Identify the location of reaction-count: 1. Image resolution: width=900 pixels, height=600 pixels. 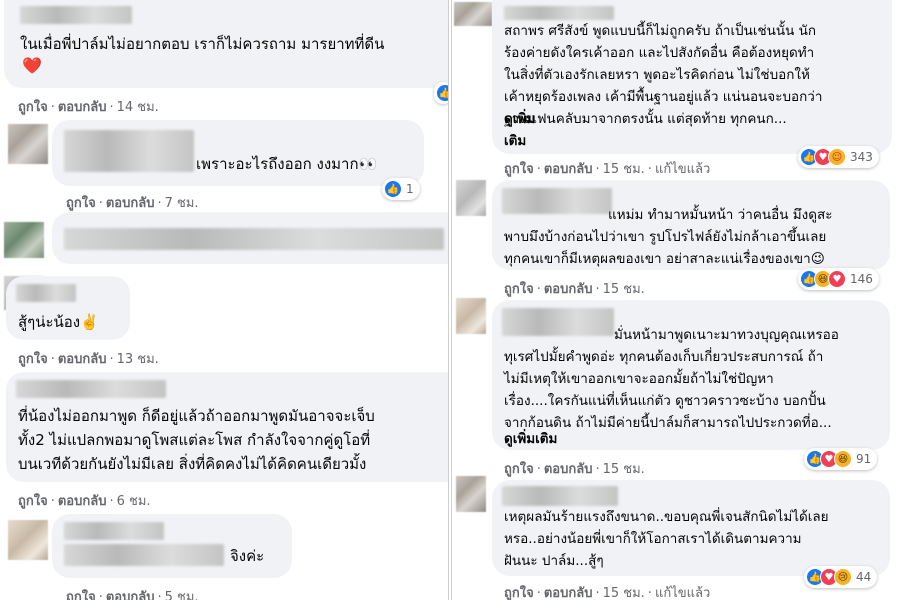
(410, 189).